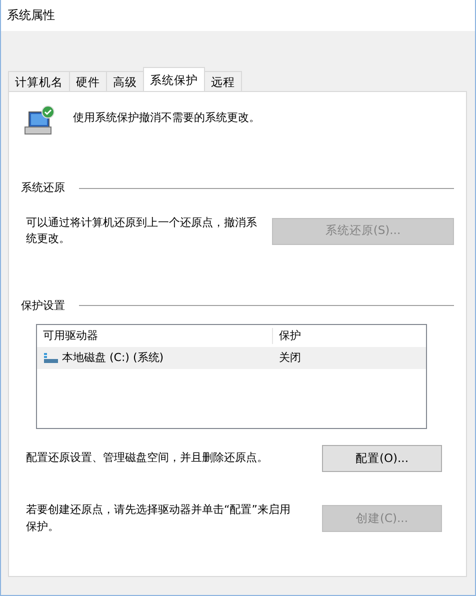 Image resolution: width=476 pixels, height=596 pixels. What do you see at coordinates (231, 358) in the screenshot?
I see `list-row: 本地磁盘 (C:) (系统) 关闭` at bounding box center [231, 358].